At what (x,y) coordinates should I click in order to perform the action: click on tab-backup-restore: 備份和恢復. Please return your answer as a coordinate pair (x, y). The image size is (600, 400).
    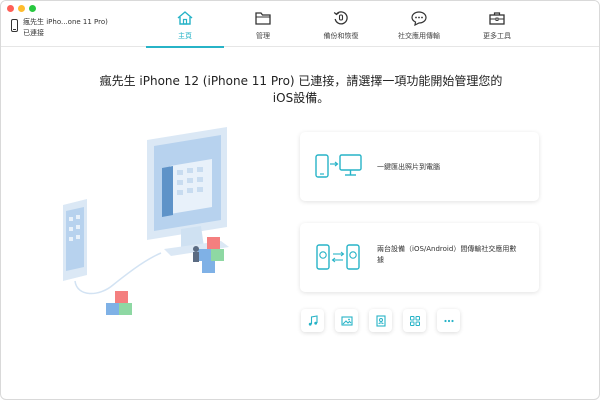
    Looking at the image, I should click on (341, 24).